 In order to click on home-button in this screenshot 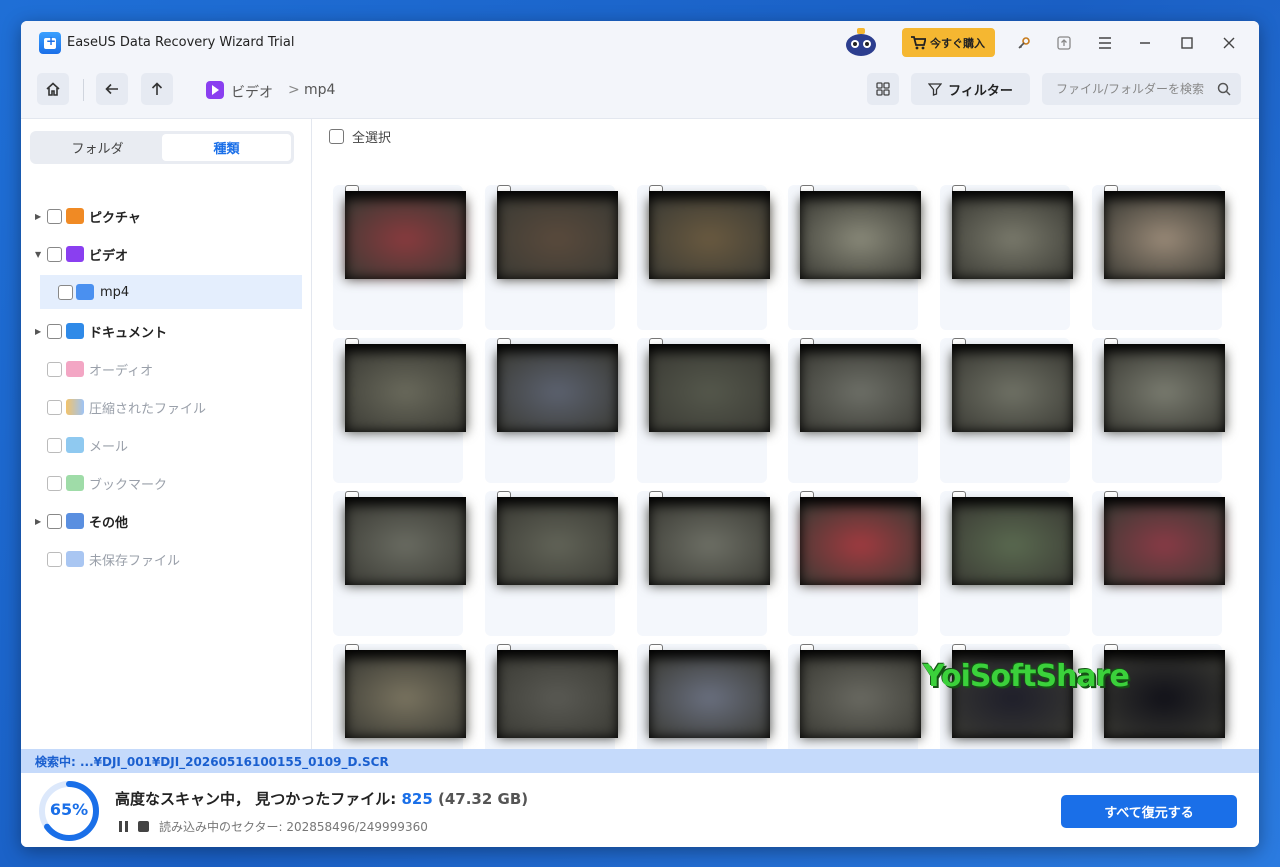, I will do `click(53, 89)`.